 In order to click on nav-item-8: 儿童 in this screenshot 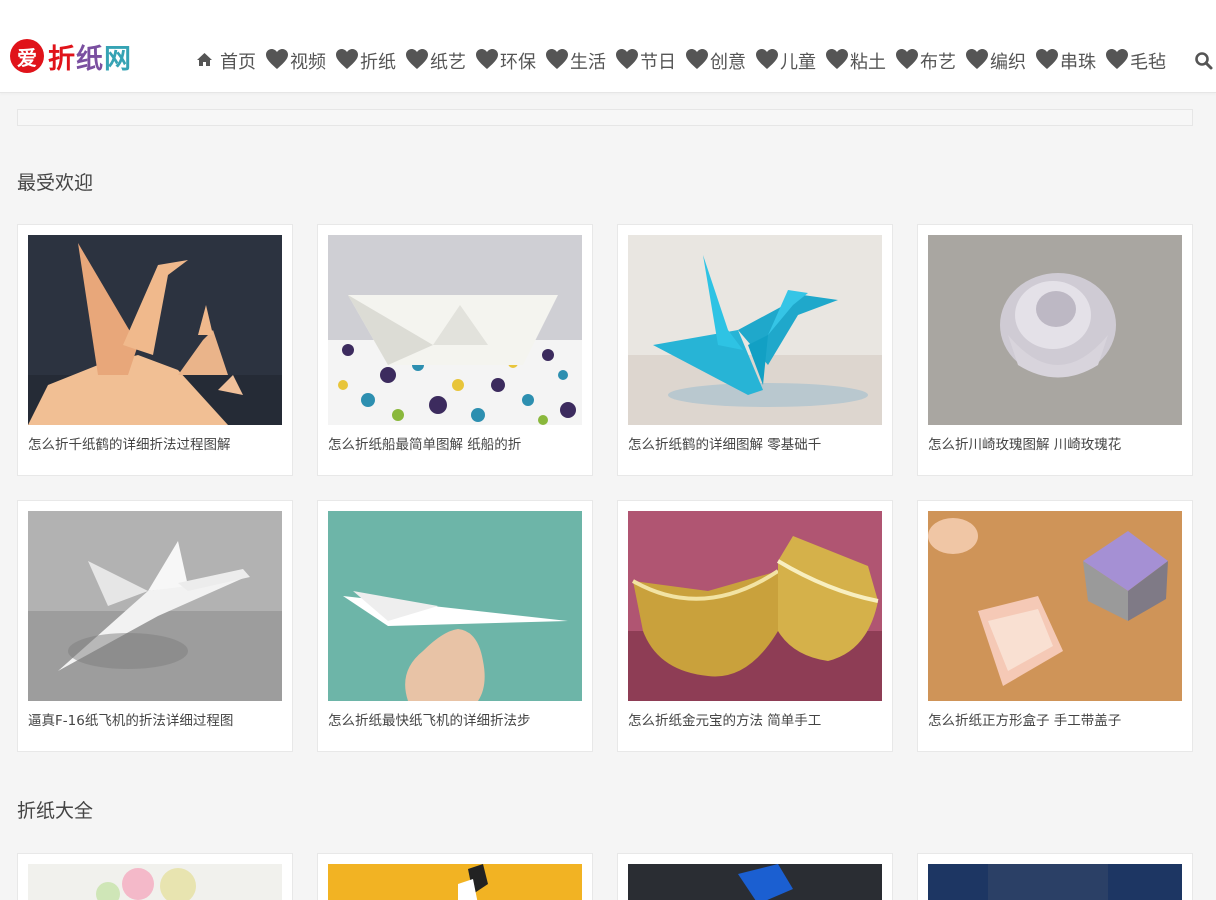, I will do `click(785, 61)`.